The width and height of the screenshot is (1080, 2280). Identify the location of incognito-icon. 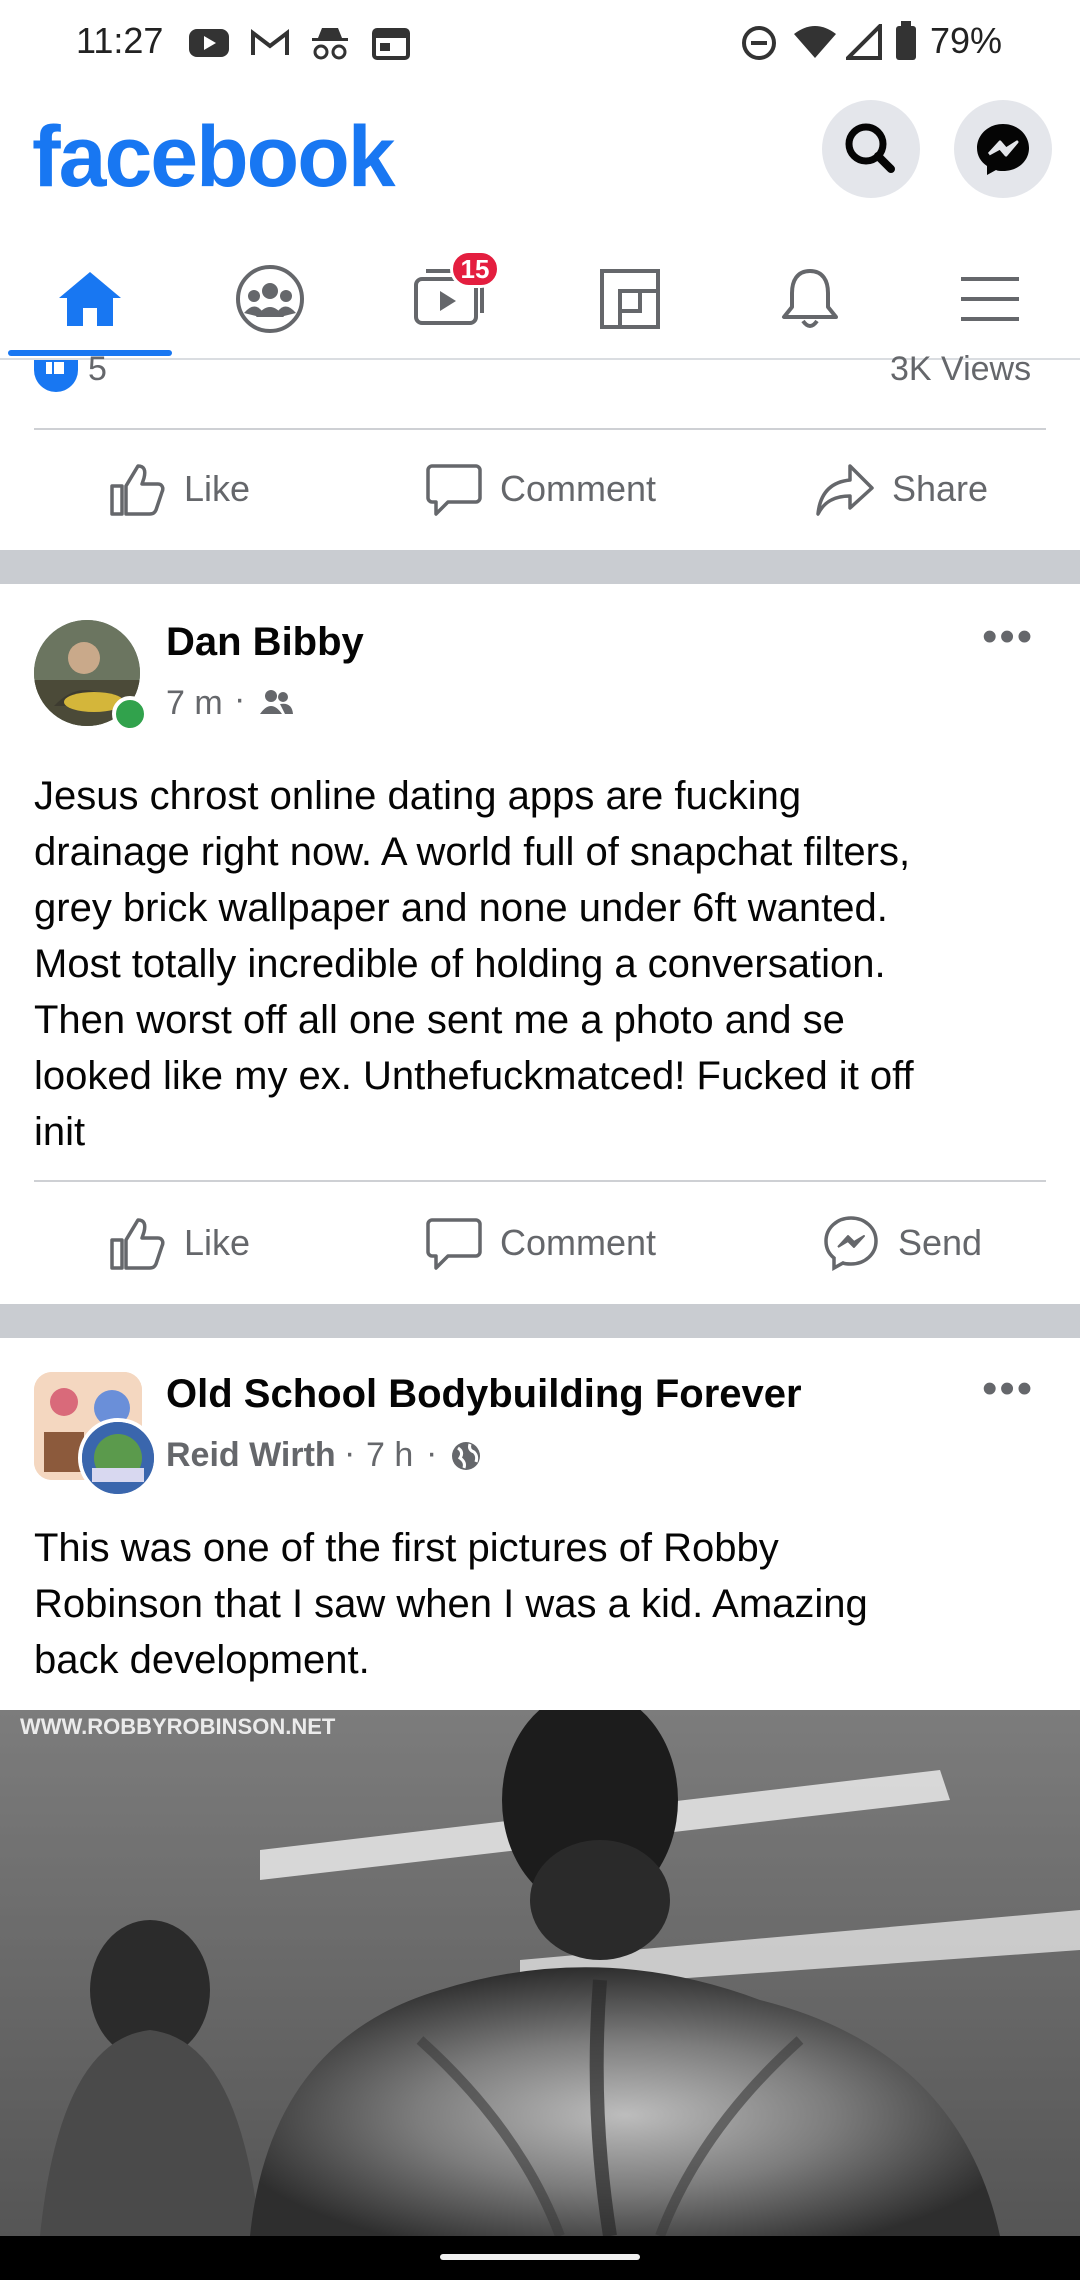
(330, 44).